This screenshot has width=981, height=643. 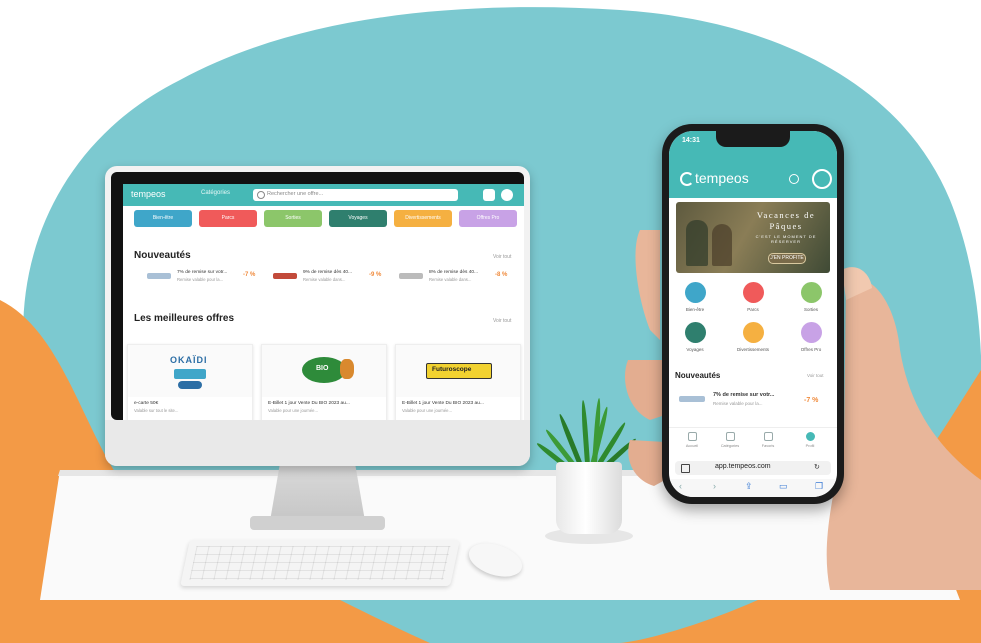 What do you see at coordinates (749, 486) in the screenshot?
I see `share-icon: ⇪` at bounding box center [749, 486].